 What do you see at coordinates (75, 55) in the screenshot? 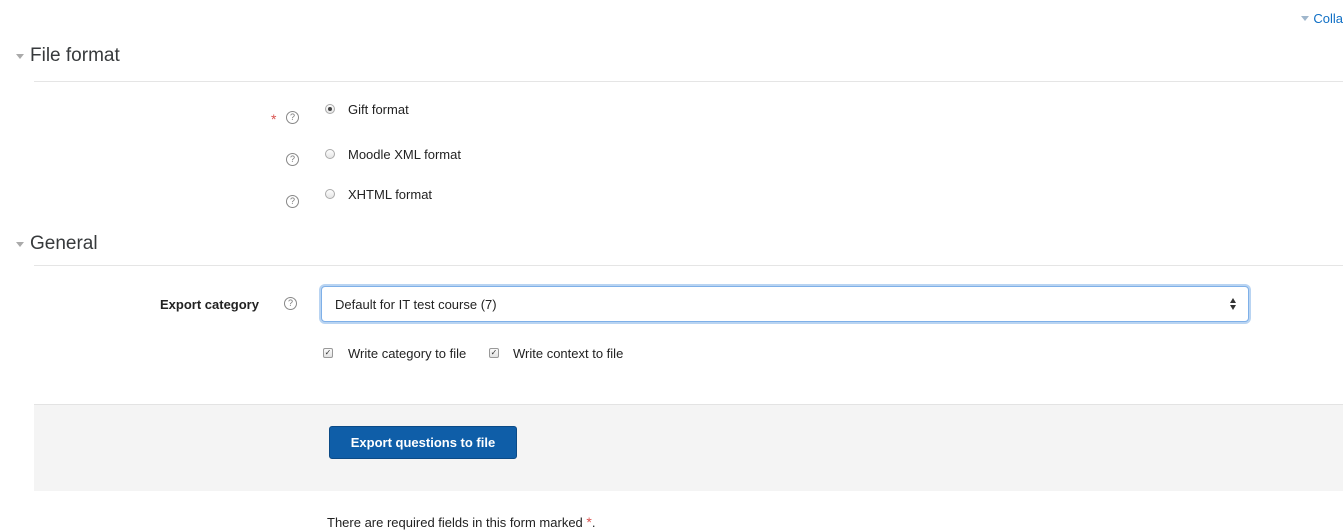
I see `section-title-file-format: File format` at bounding box center [75, 55].